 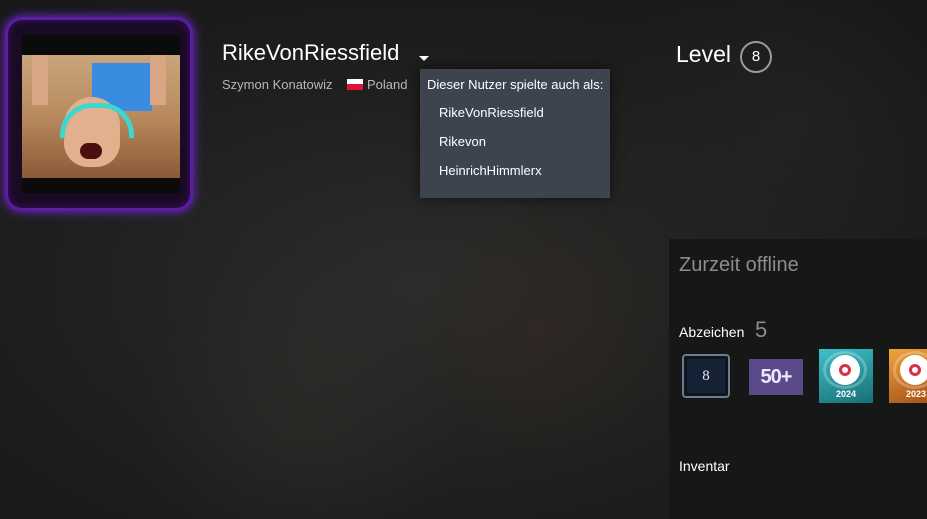 What do you see at coordinates (916, 394) in the screenshot?
I see `badge-year-text: 2023` at bounding box center [916, 394].